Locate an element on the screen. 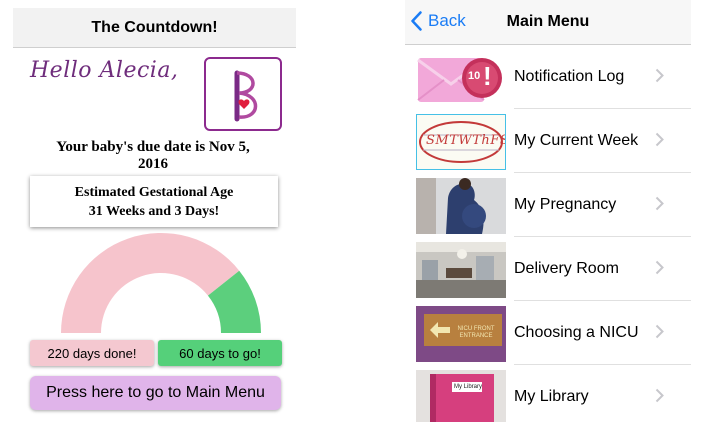  weekday-calendar-icon: SMTWThFS is located at coordinates (461, 142).